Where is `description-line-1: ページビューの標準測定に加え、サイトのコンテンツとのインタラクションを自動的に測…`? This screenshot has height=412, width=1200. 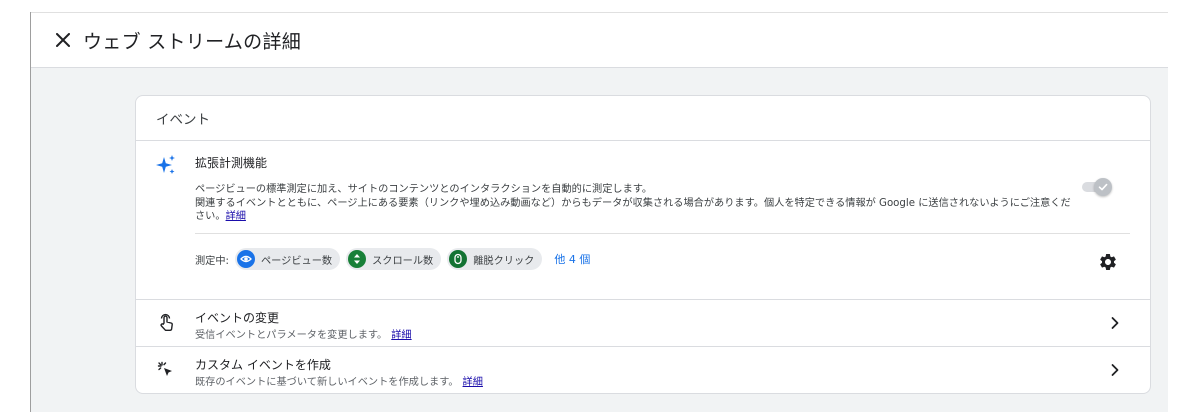
description-line-1: ページビューの標準測定に加え、サイトのコンテンツとのインタラクションを自動的に測… is located at coordinates (424, 189).